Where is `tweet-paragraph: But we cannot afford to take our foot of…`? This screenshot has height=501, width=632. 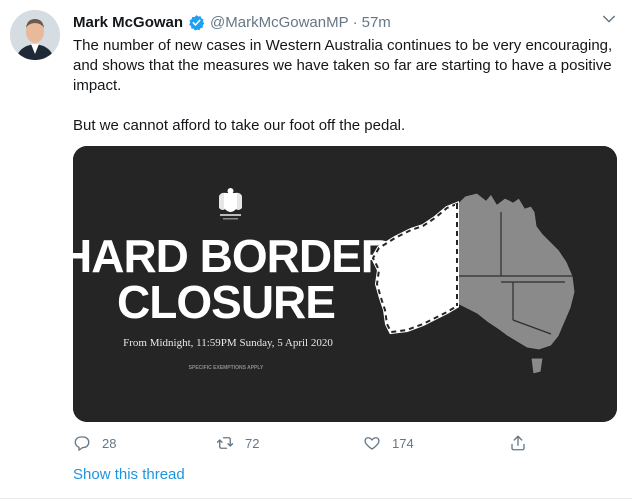
tweet-paragraph: But we cannot afford to take our foot of… is located at coordinates (239, 125).